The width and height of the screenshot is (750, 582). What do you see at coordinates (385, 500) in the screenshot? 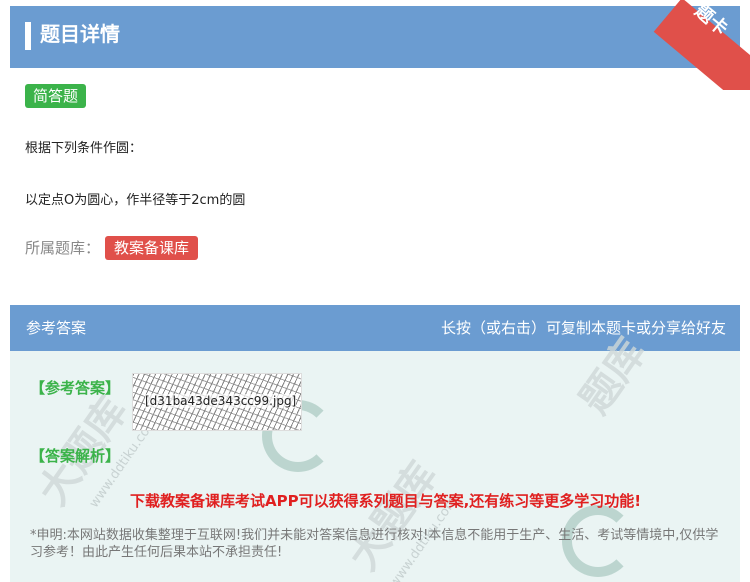
I see `app-download-link: 下载教案备课库考试APP可以获得系列题目与答案,还有练习等更多学习功能!` at bounding box center [385, 500].